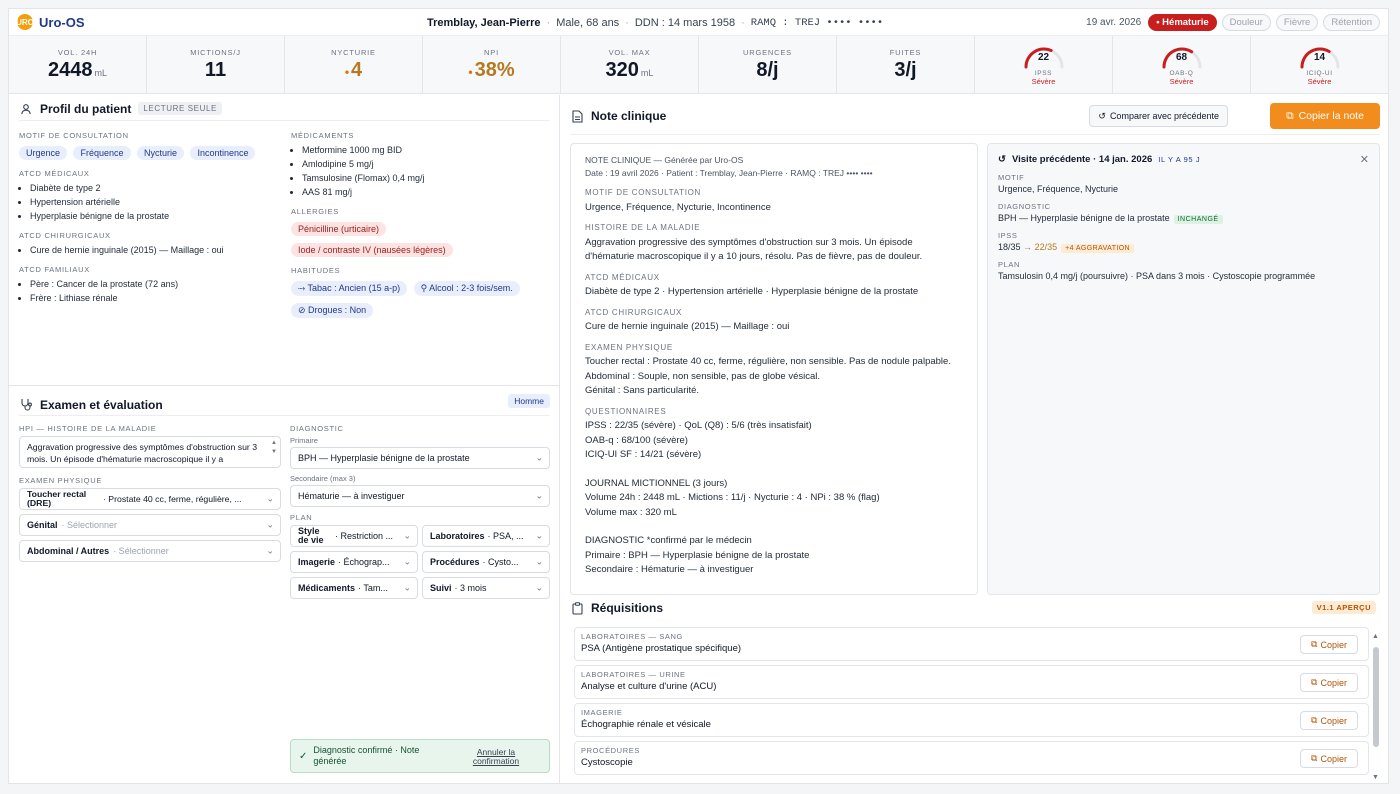  Describe the element at coordinates (1158, 116) in the screenshot. I see `compare-previous-button: ↺ Comparer avec précédente` at that location.